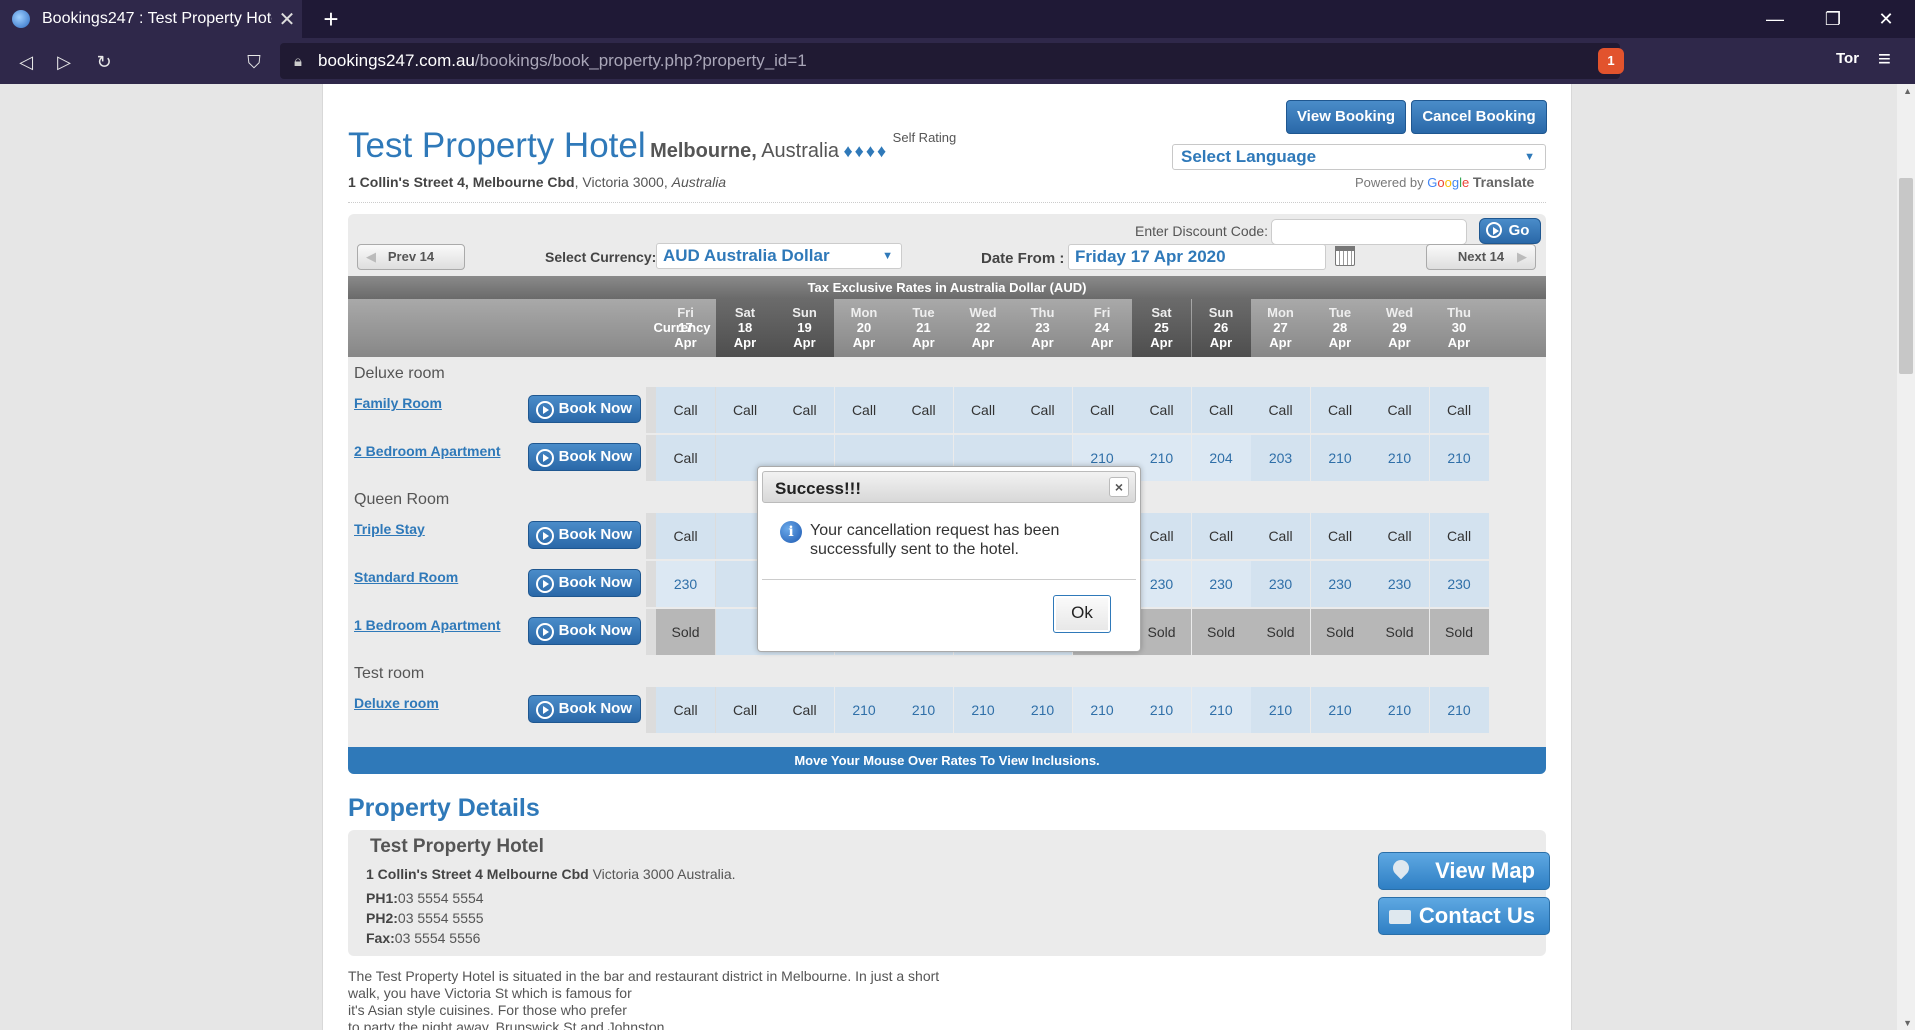 This screenshot has width=1915, height=1030. What do you see at coordinates (1479, 117) in the screenshot?
I see `cancel-booking-button: Cancel Booking` at bounding box center [1479, 117].